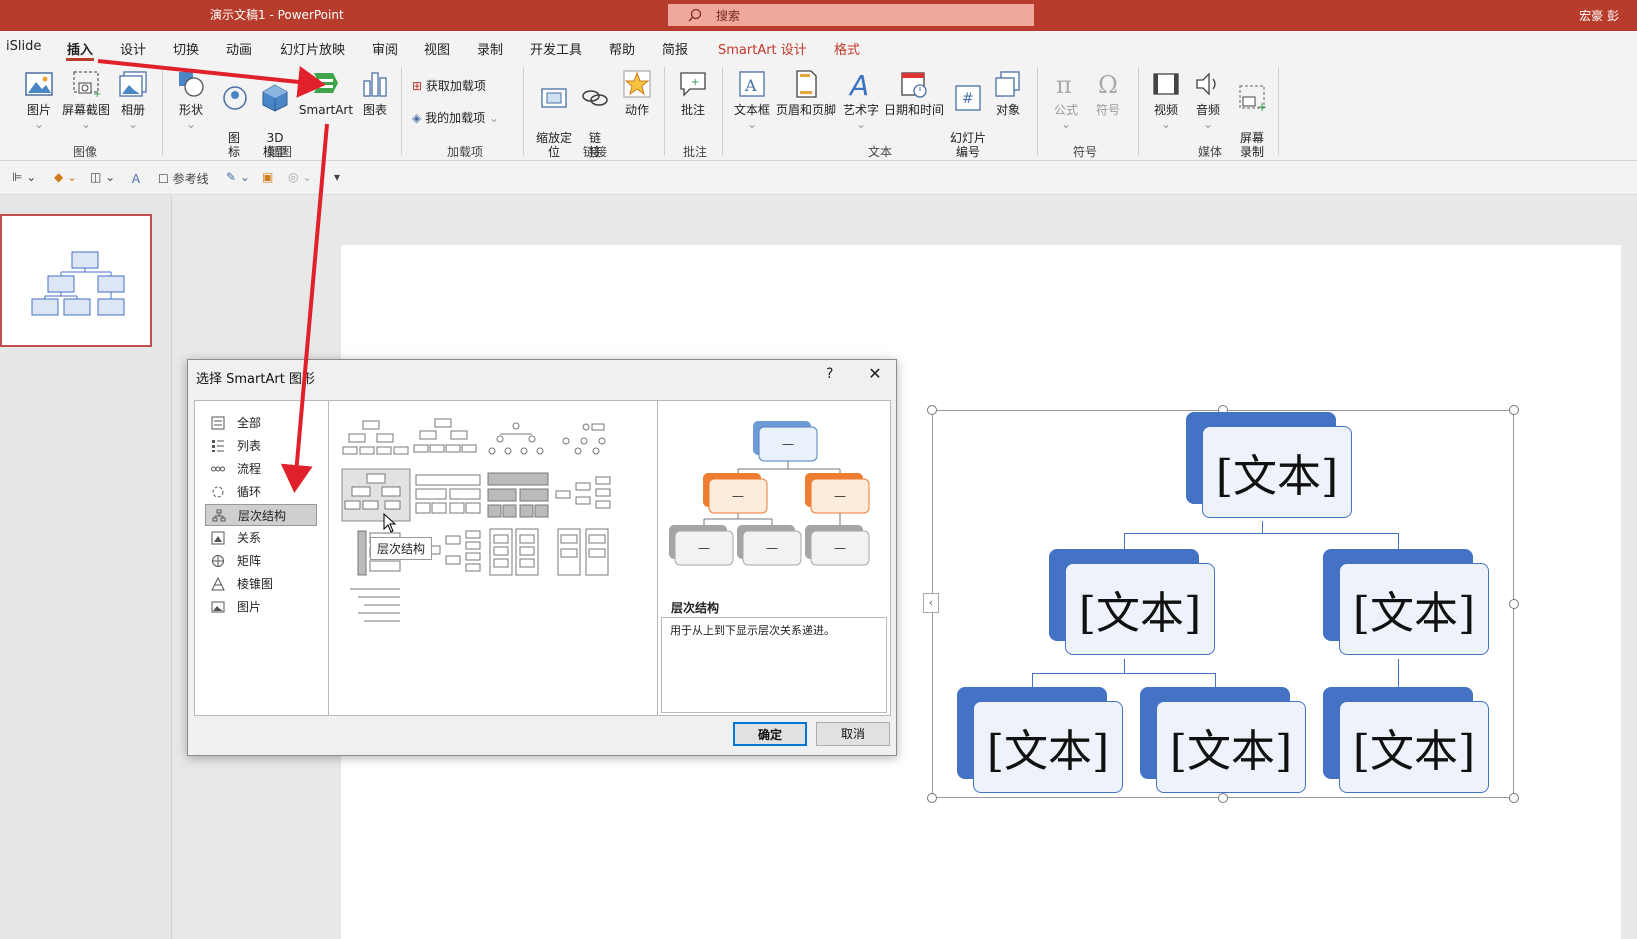 This screenshot has height=939, width=1637. I want to click on category-picture: 图片, so click(261, 607).